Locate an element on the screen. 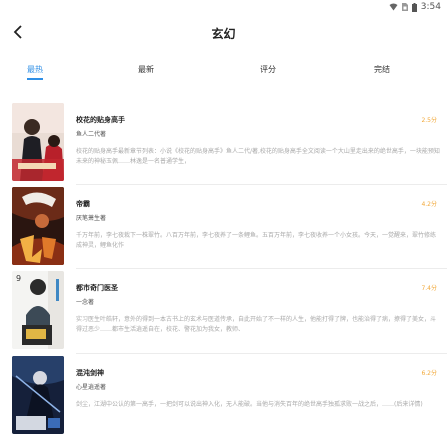  book-title: 校花的贴身高手 is located at coordinates (100, 120).